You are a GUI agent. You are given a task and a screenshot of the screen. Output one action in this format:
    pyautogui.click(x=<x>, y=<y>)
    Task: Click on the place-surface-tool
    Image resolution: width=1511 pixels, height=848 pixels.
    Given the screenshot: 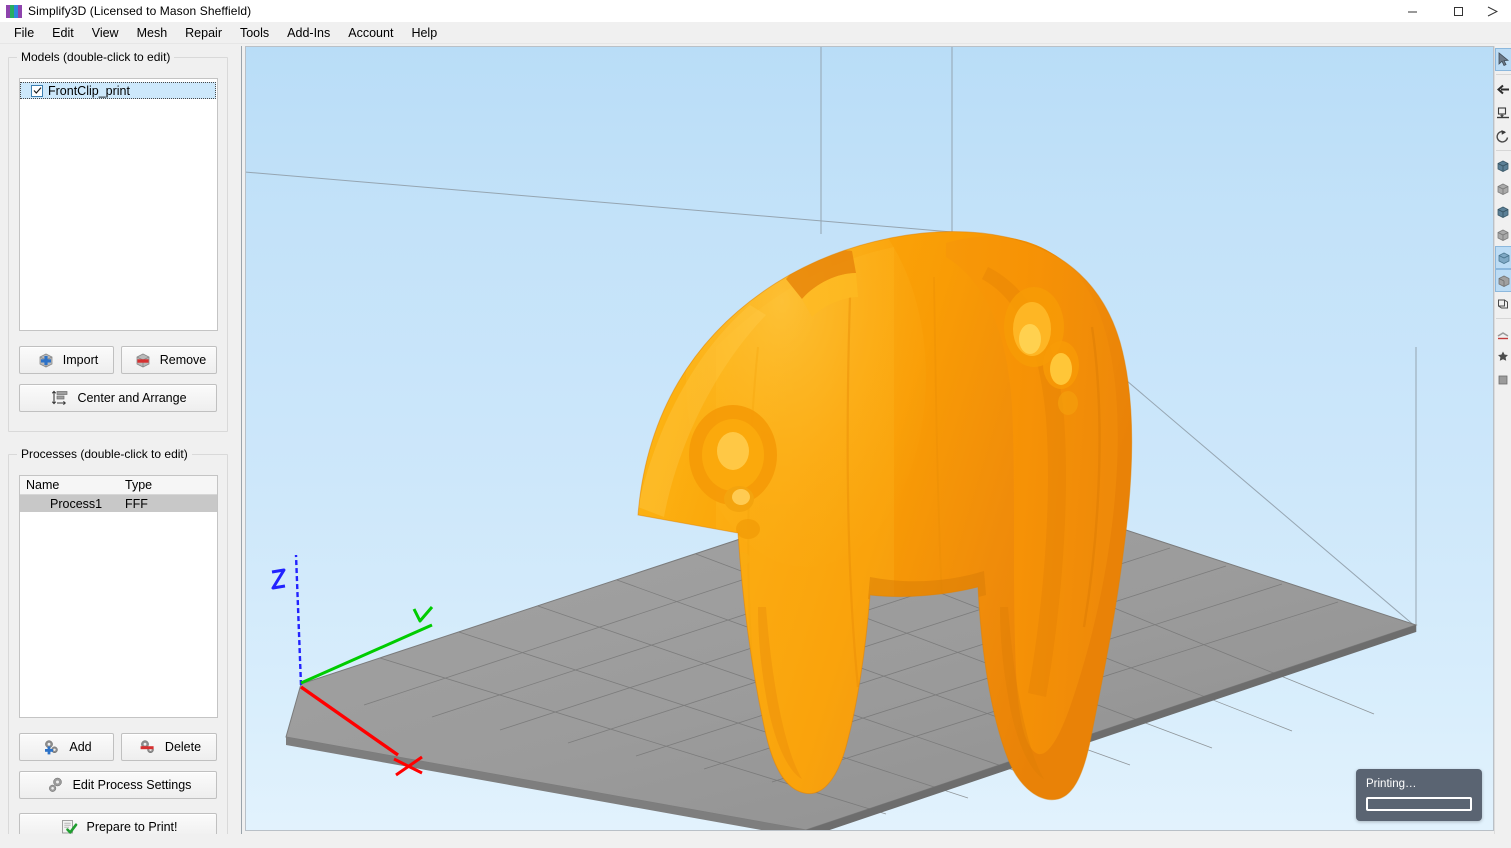 What is the action you would take?
    pyautogui.click(x=1503, y=112)
    